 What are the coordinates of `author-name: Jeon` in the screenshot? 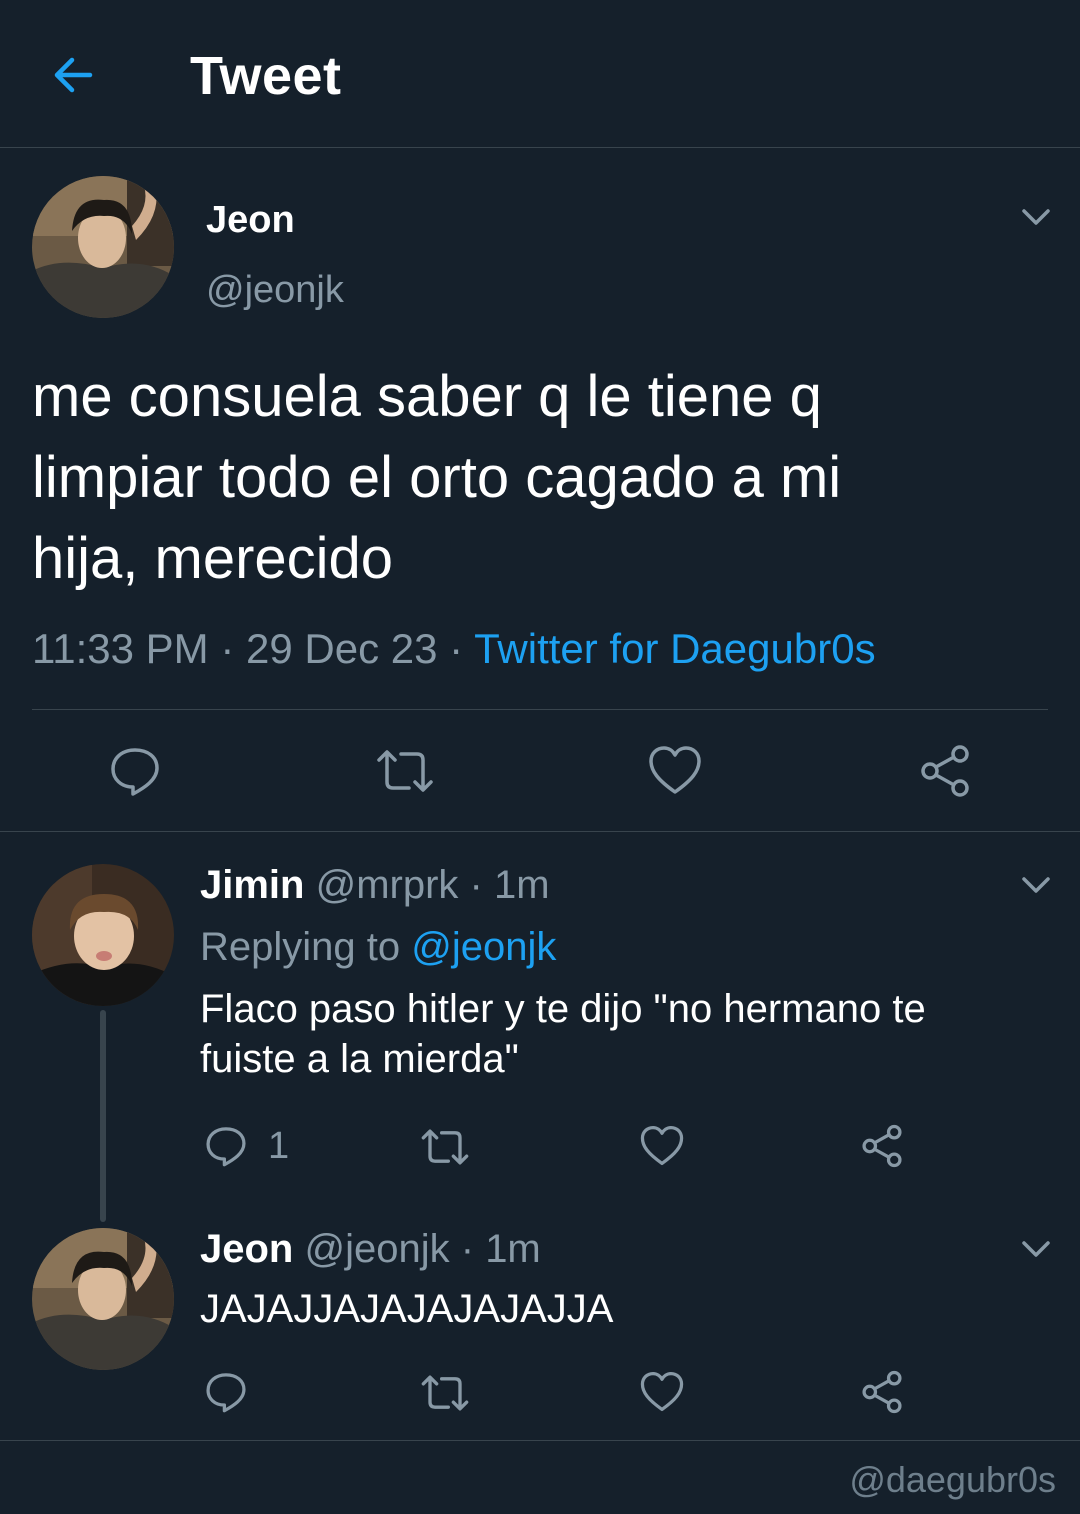 It's located at (250, 220).